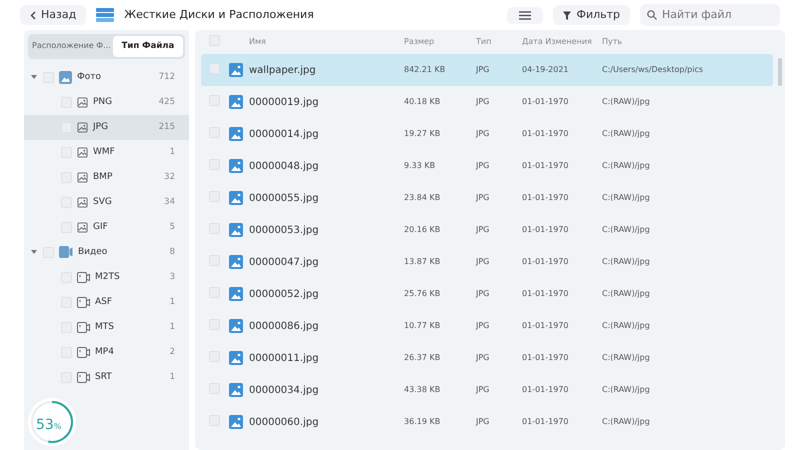 The image size is (800, 450). I want to click on tree-item: JPG 215, so click(106, 127).